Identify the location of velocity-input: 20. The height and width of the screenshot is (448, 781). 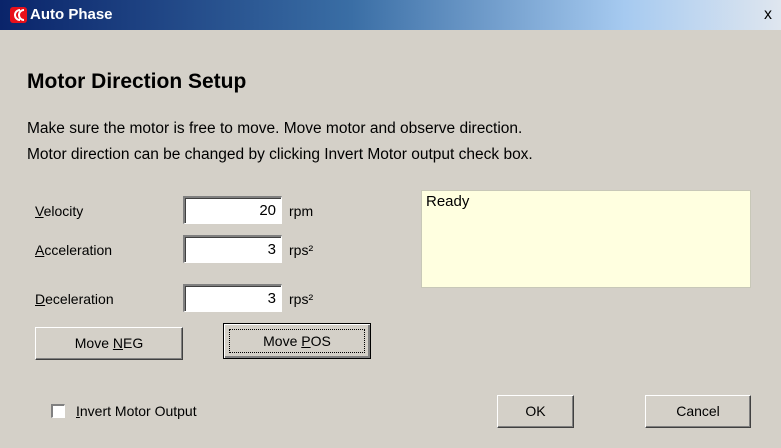
(232, 210).